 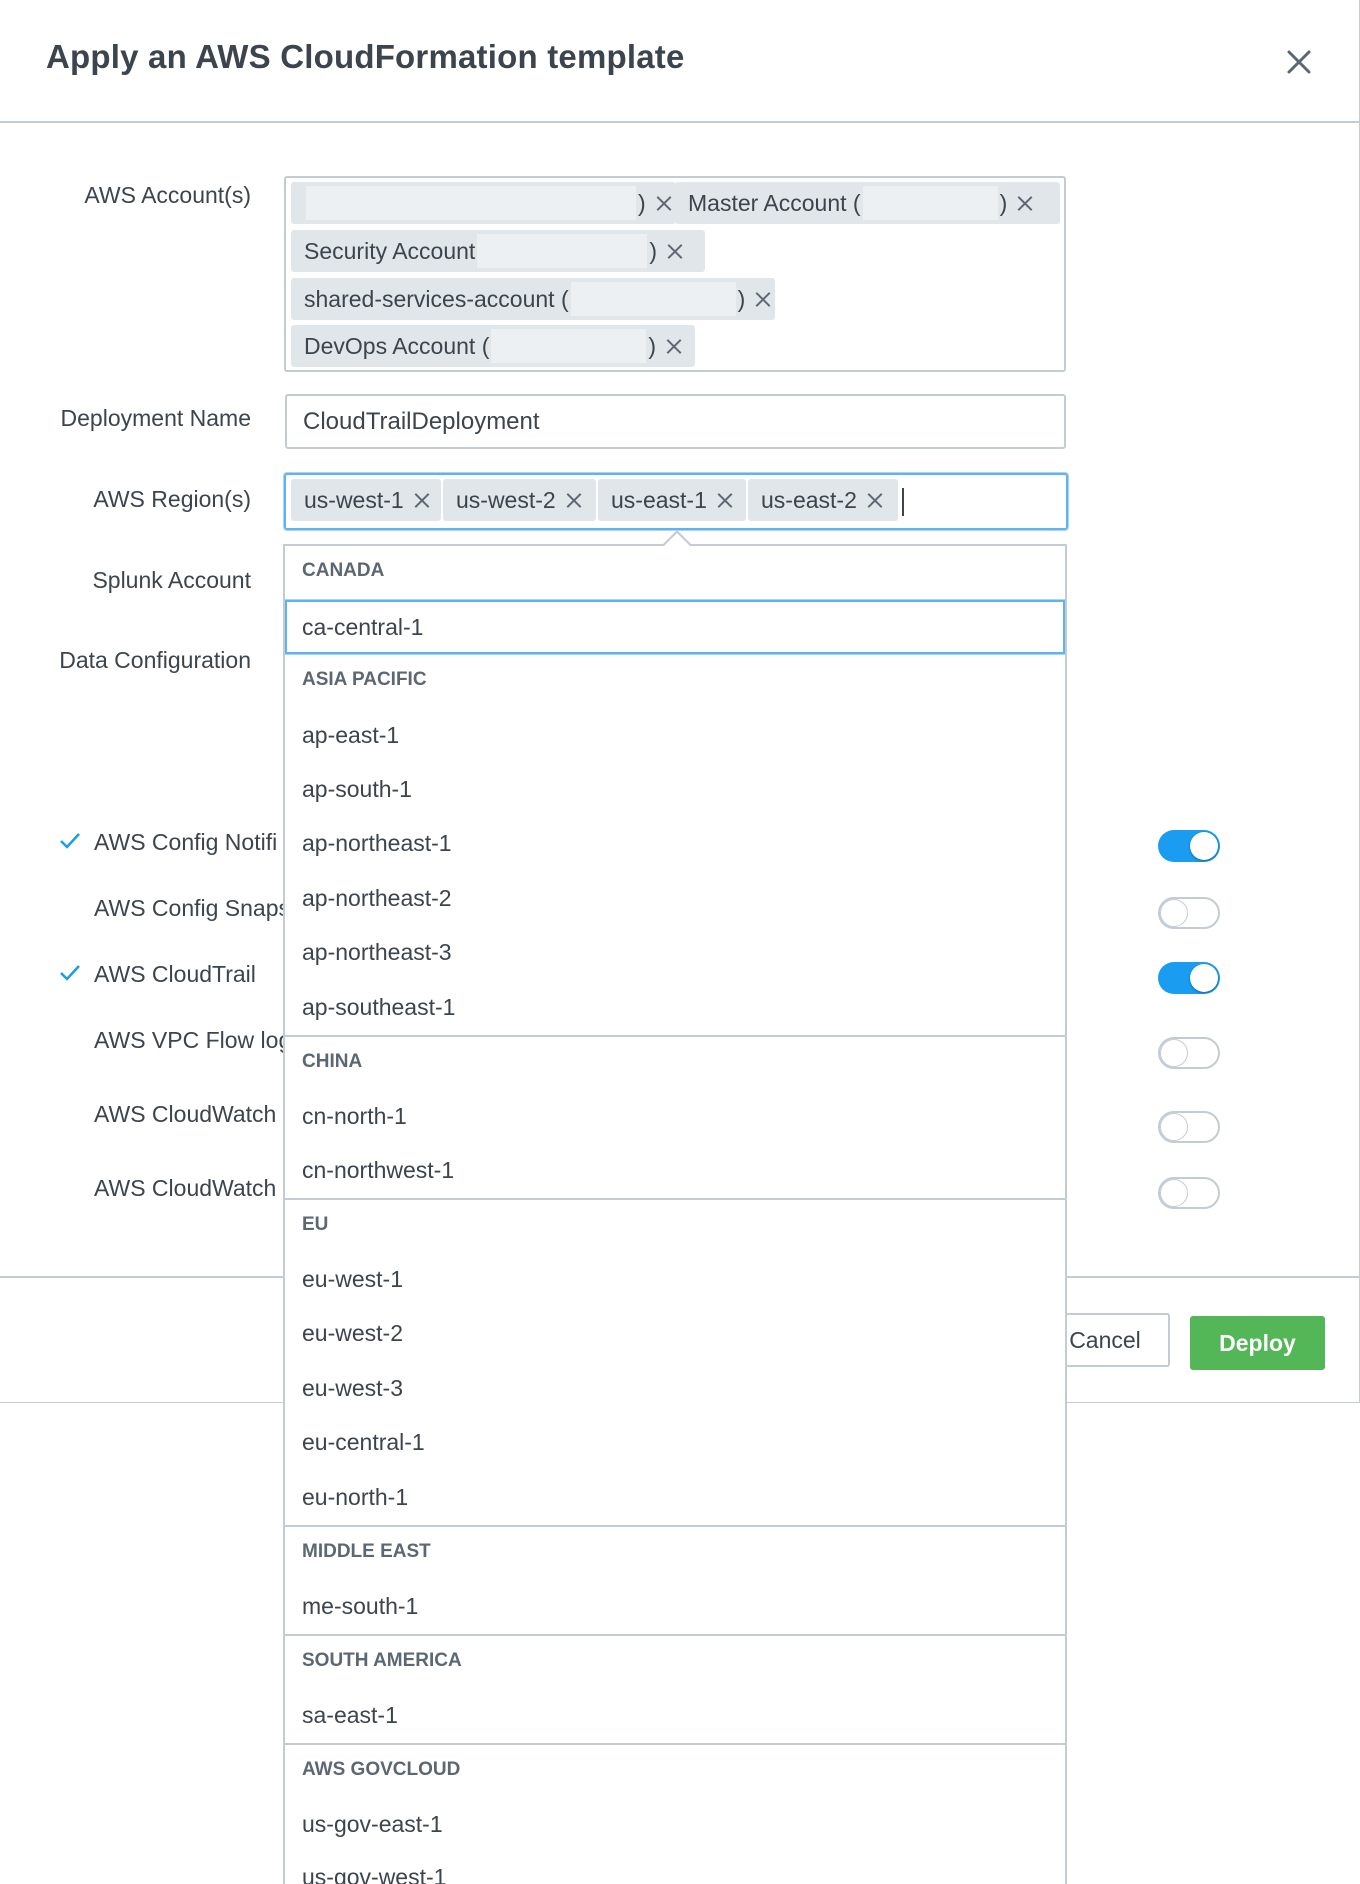 I want to click on account-pill: Master Account (), so click(x=867, y=203).